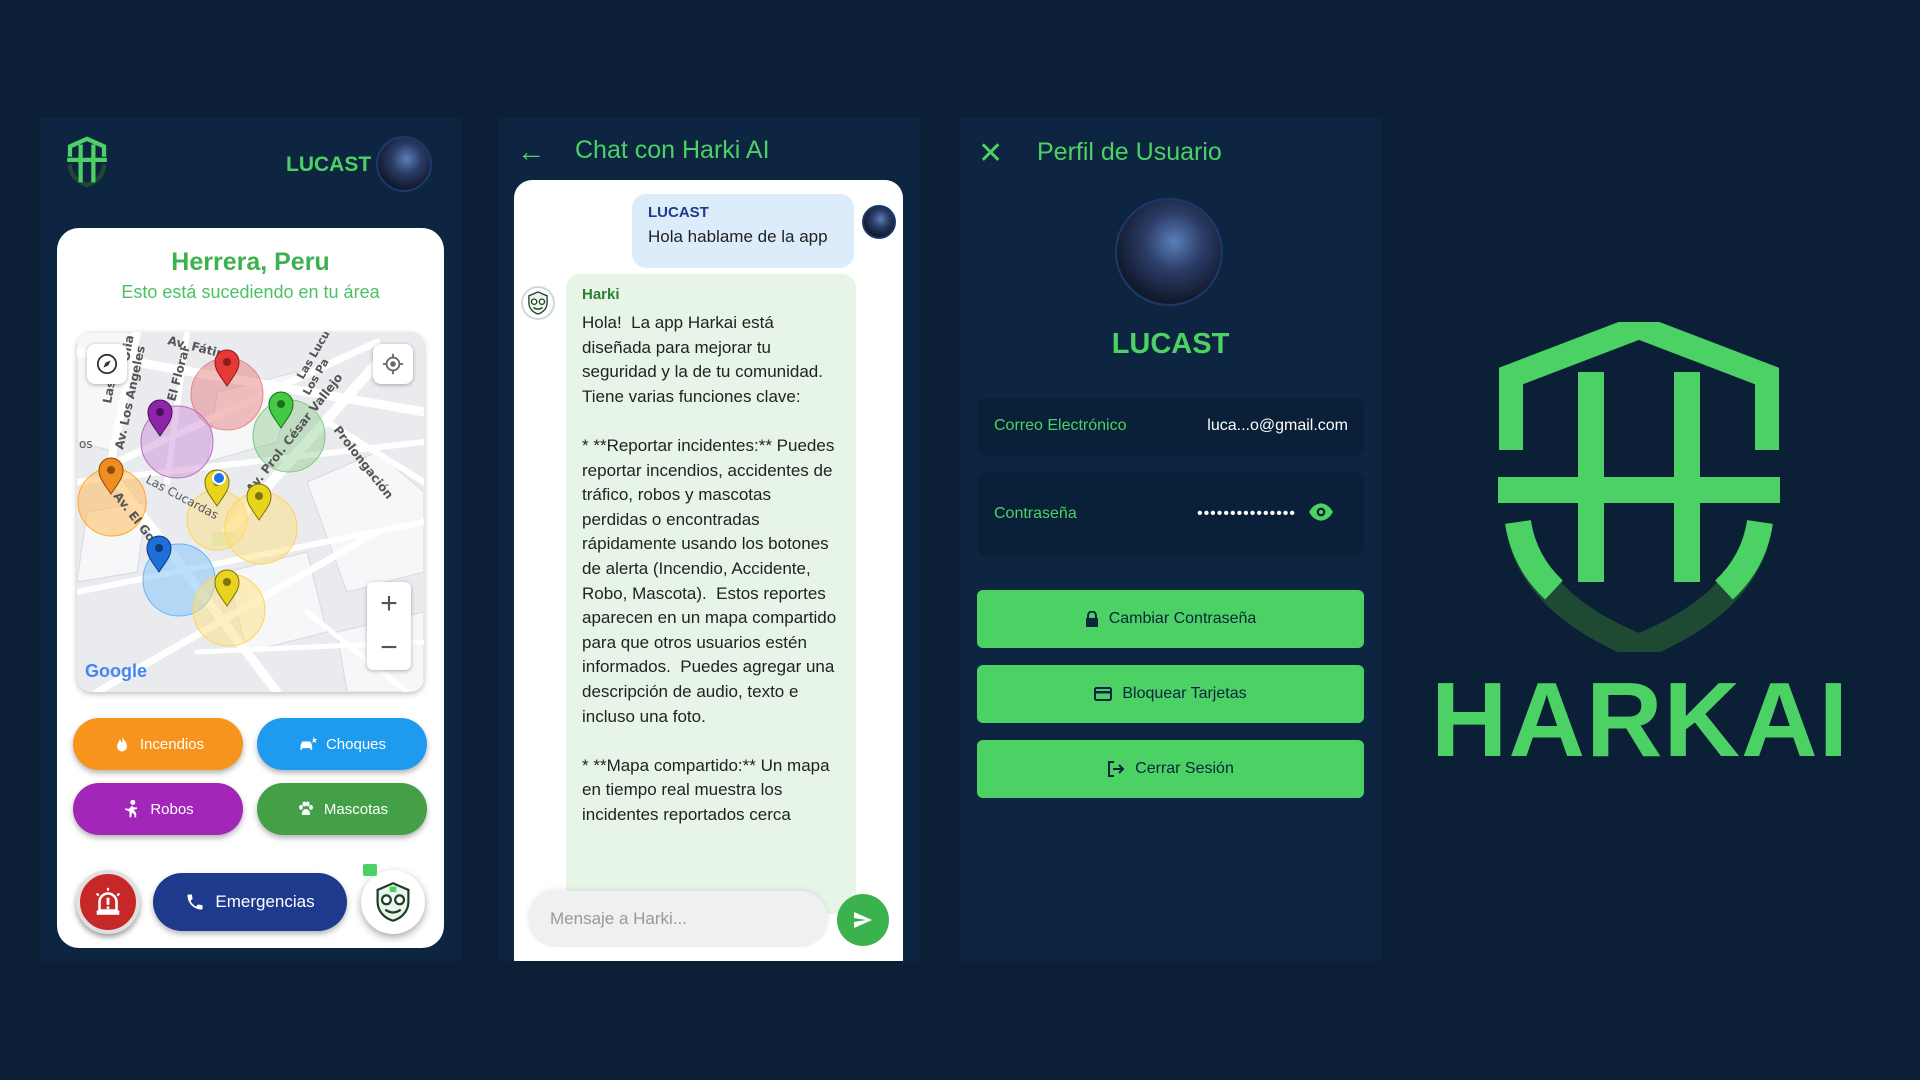  Describe the element at coordinates (389, 604) in the screenshot. I see `zoom-in-button: +` at that location.